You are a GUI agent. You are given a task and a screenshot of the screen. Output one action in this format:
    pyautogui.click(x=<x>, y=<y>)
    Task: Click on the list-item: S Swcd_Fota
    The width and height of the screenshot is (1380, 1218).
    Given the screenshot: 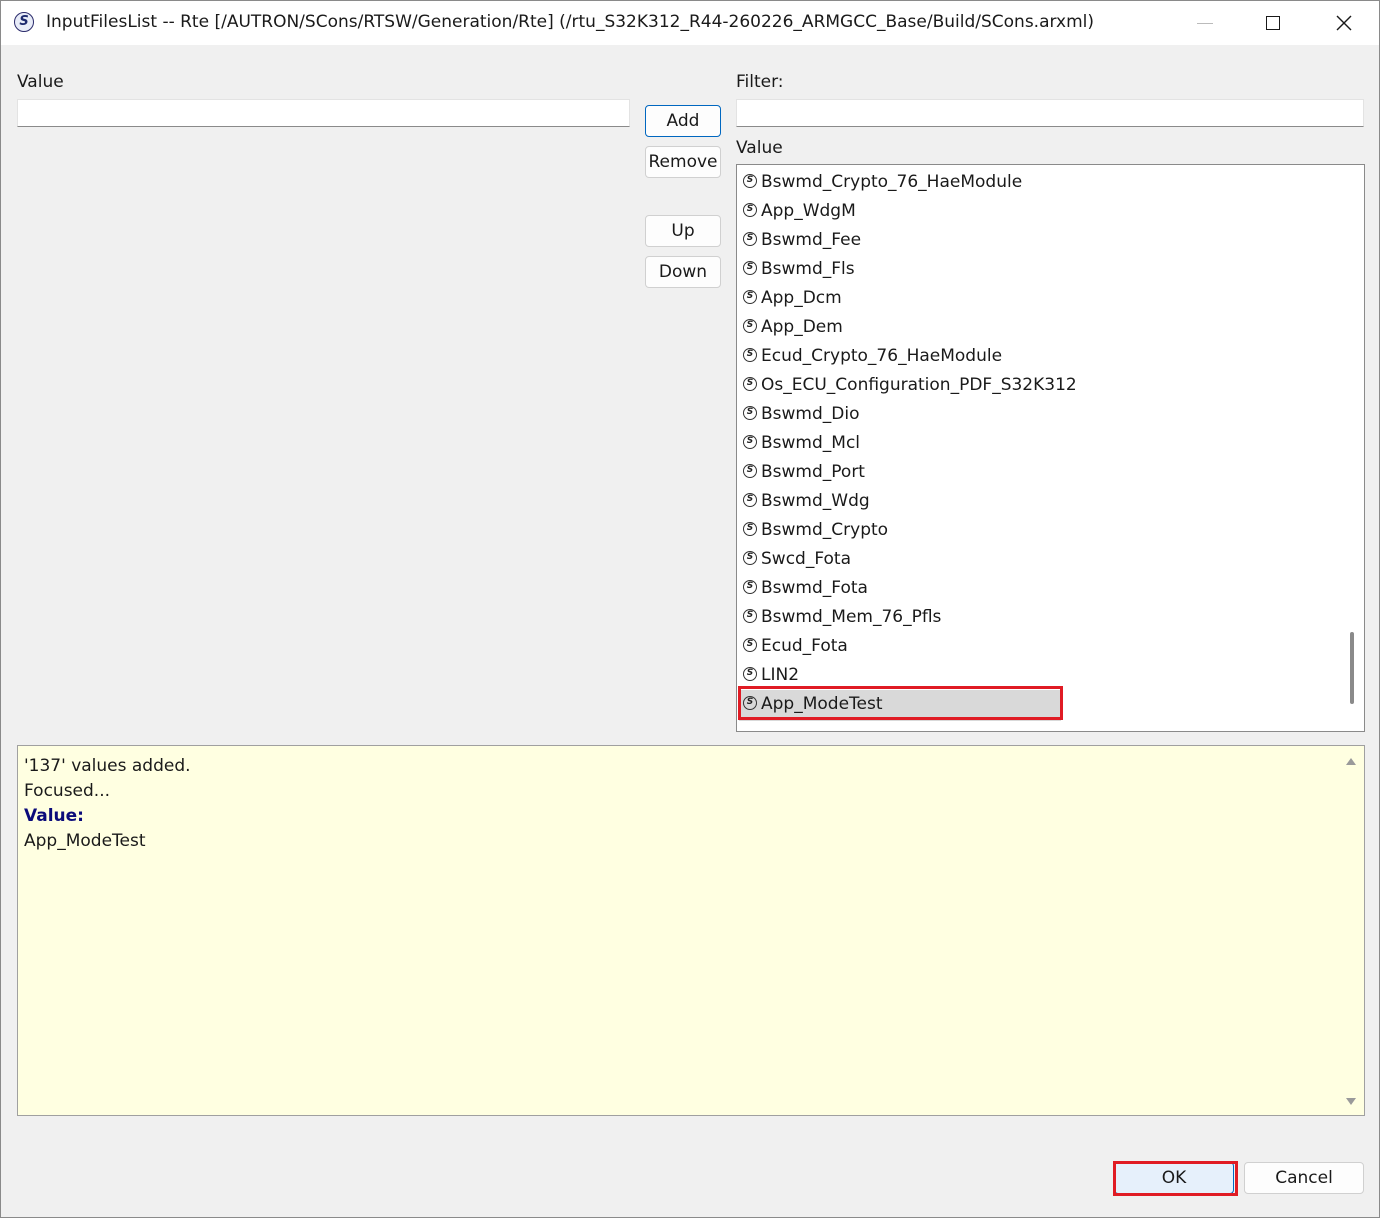 What is the action you would take?
    pyautogui.click(x=1037, y=559)
    